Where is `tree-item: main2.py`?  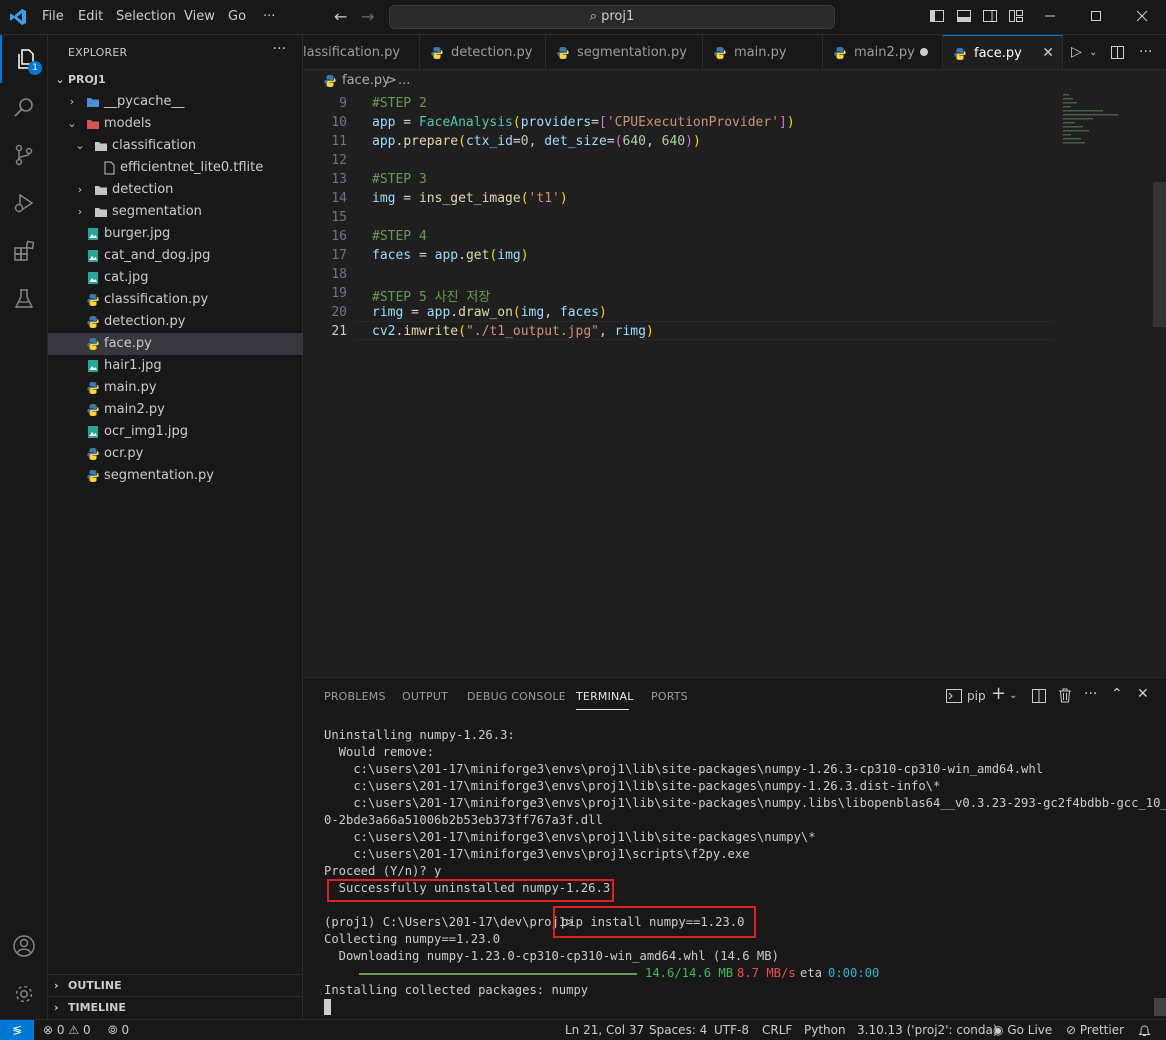 tree-item: main2.py is located at coordinates (175, 410).